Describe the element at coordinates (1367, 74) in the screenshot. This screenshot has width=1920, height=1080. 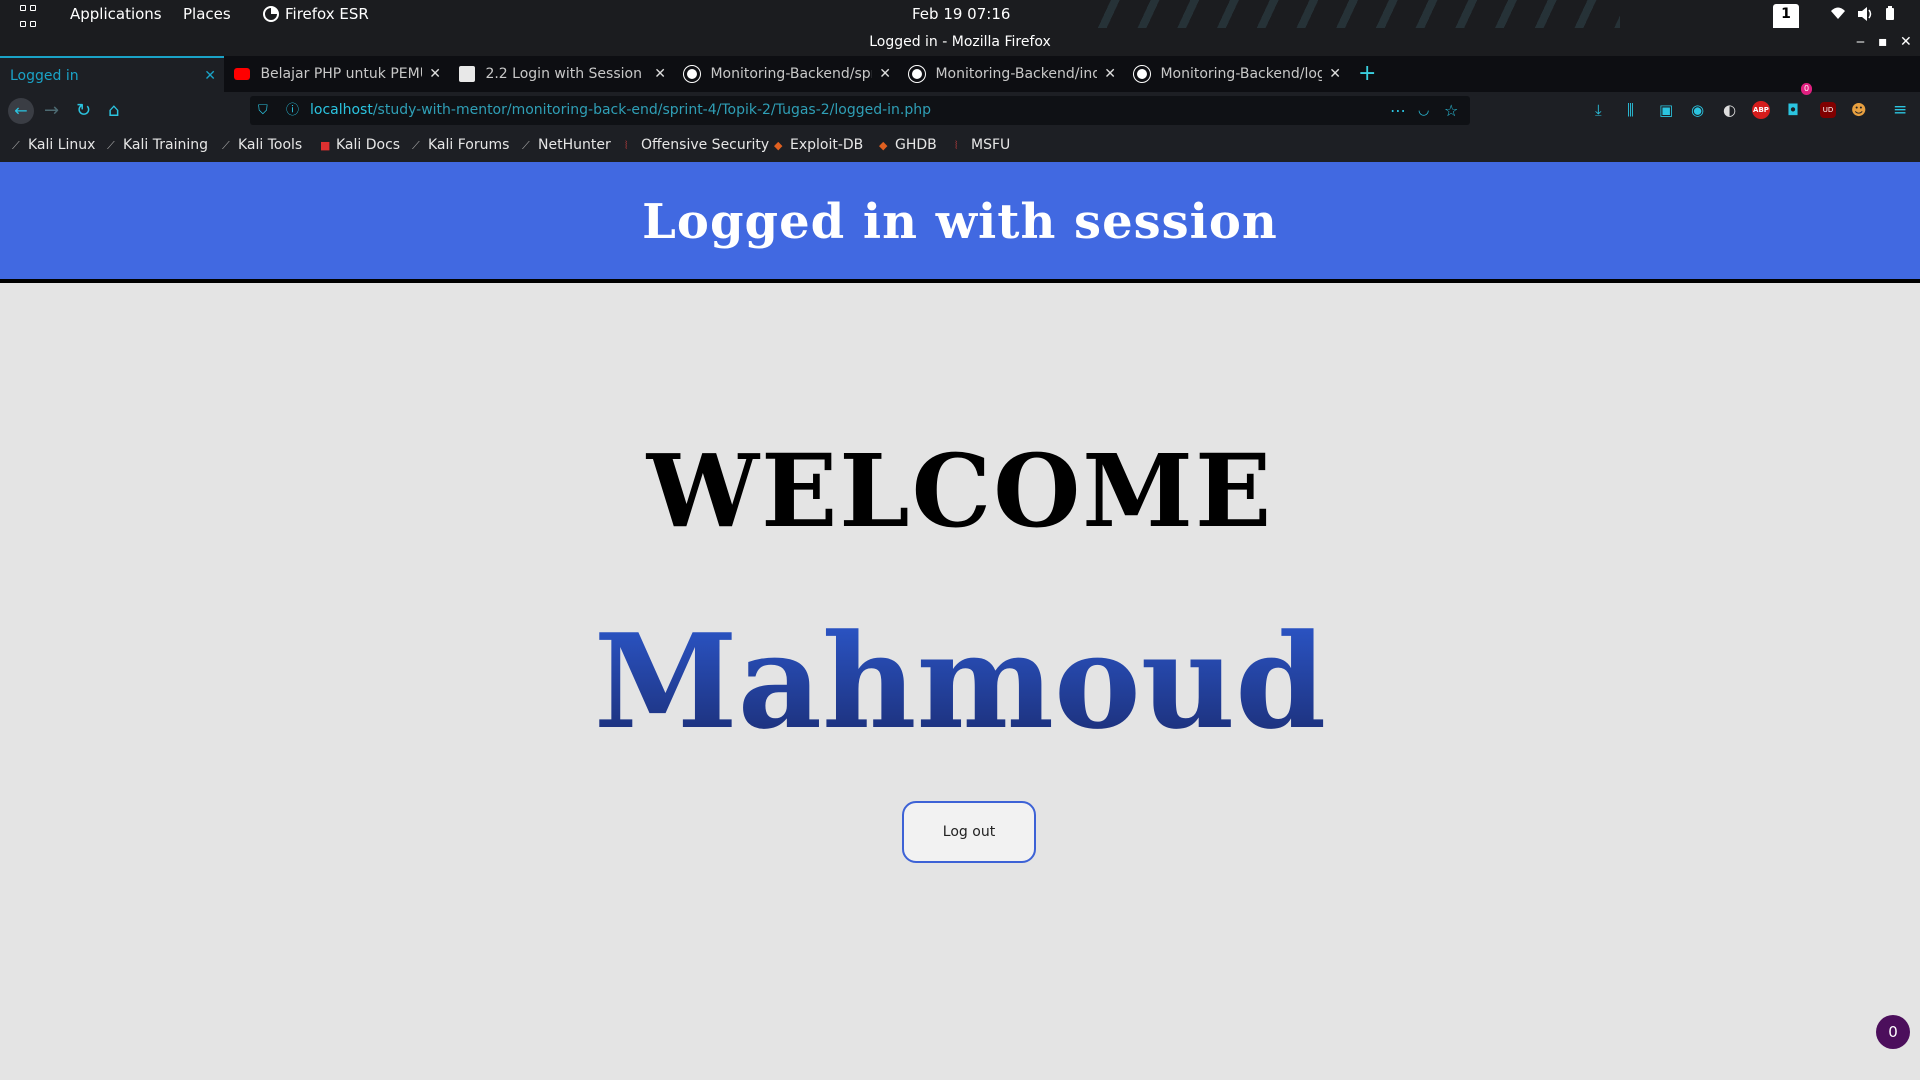
I see `new-tab-button: +` at that location.